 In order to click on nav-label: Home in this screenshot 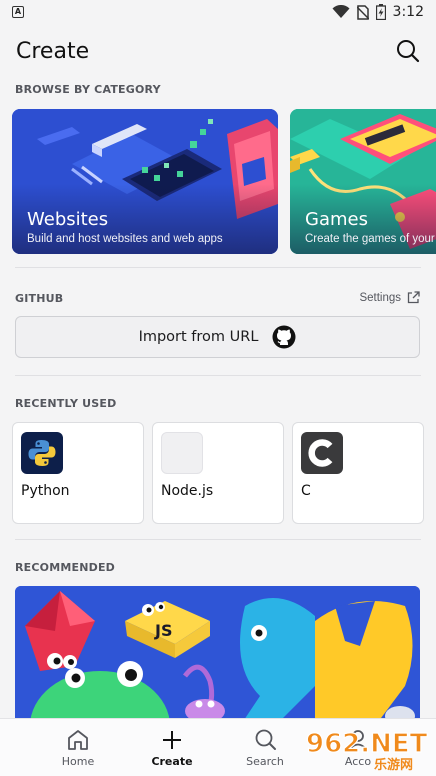, I will do `click(78, 761)`.